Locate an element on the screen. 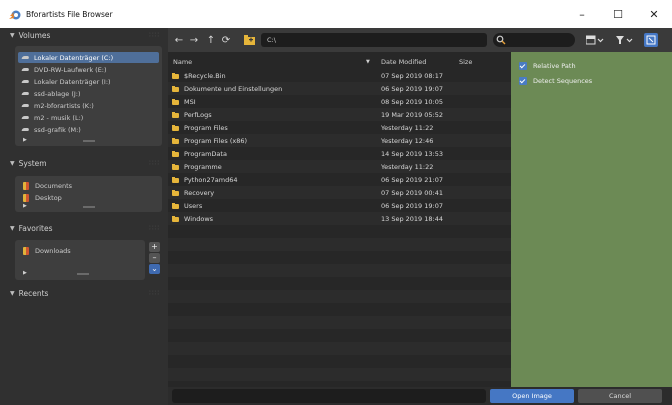  file-name: MSI is located at coordinates (190, 102).